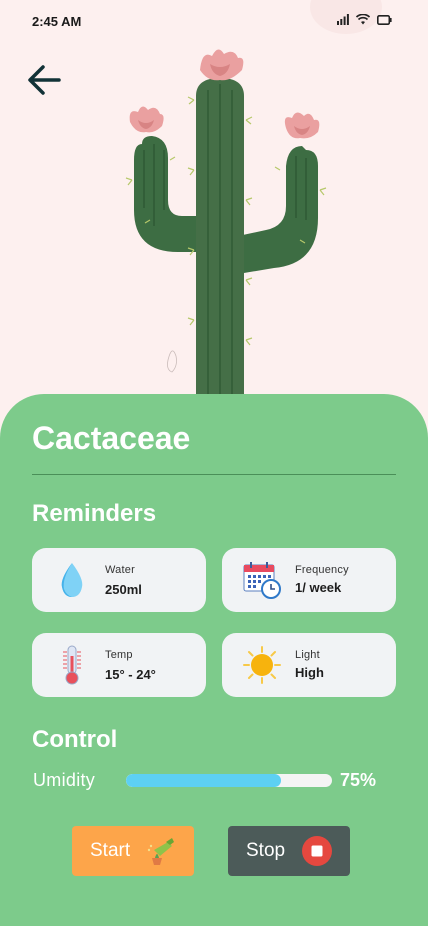 Image resolution: width=428 pixels, height=926 pixels. I want to click on light-card: Light High, so click(309, 665).